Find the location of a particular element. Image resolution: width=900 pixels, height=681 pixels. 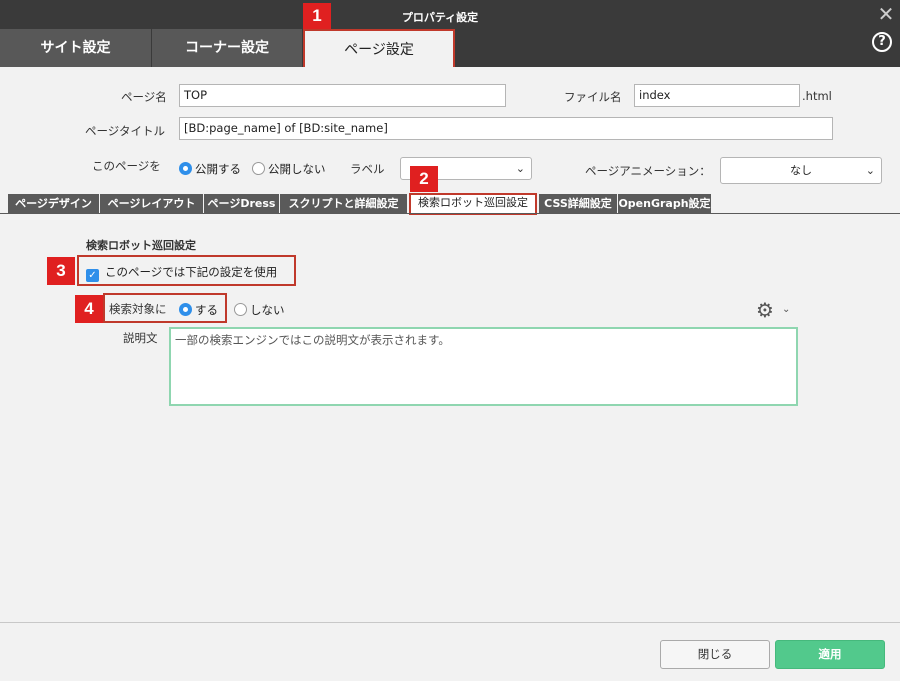

tab-page-settings: ページ設定 is located at coordinates (379, 48).